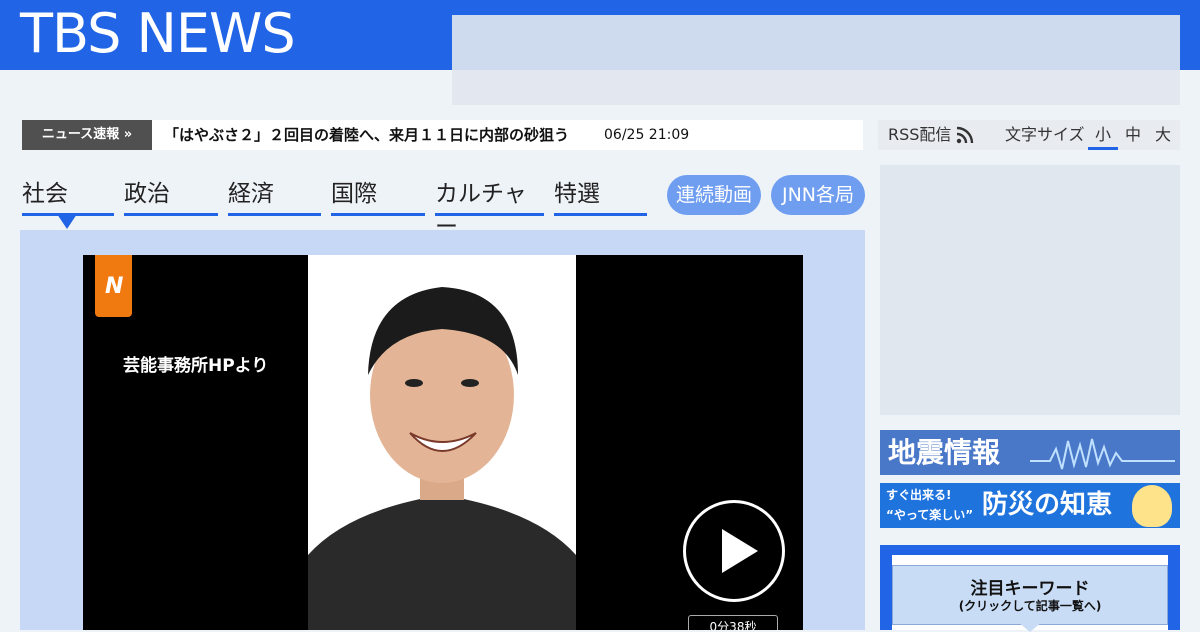  Describe the element at coordinates (944, 452) in the screenshot. I see `earthquake-info-label: 地震情報` at that location.